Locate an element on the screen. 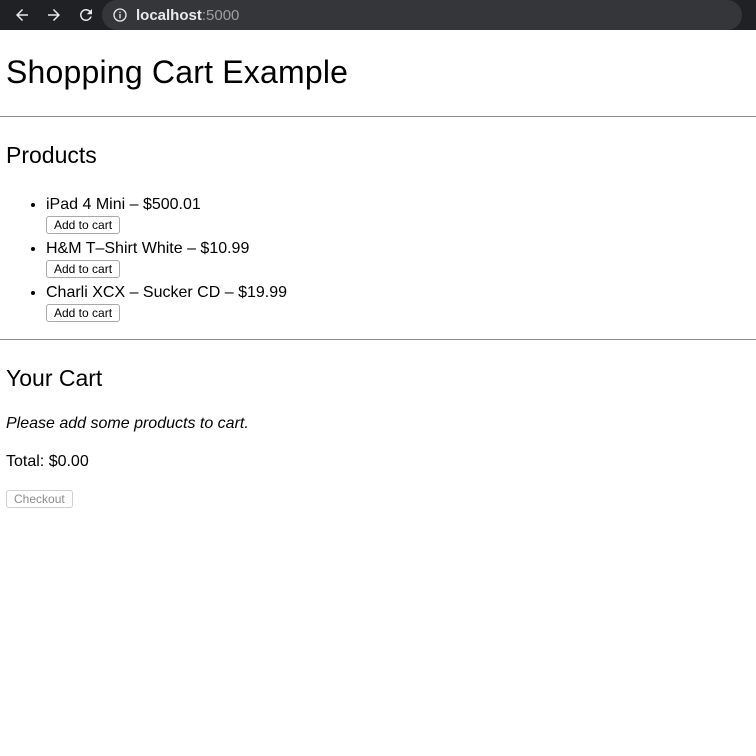 The width and height of the screenshot is (756, 756). browser-toolbar: localhost:5000 is located at coordinates (378, 15).